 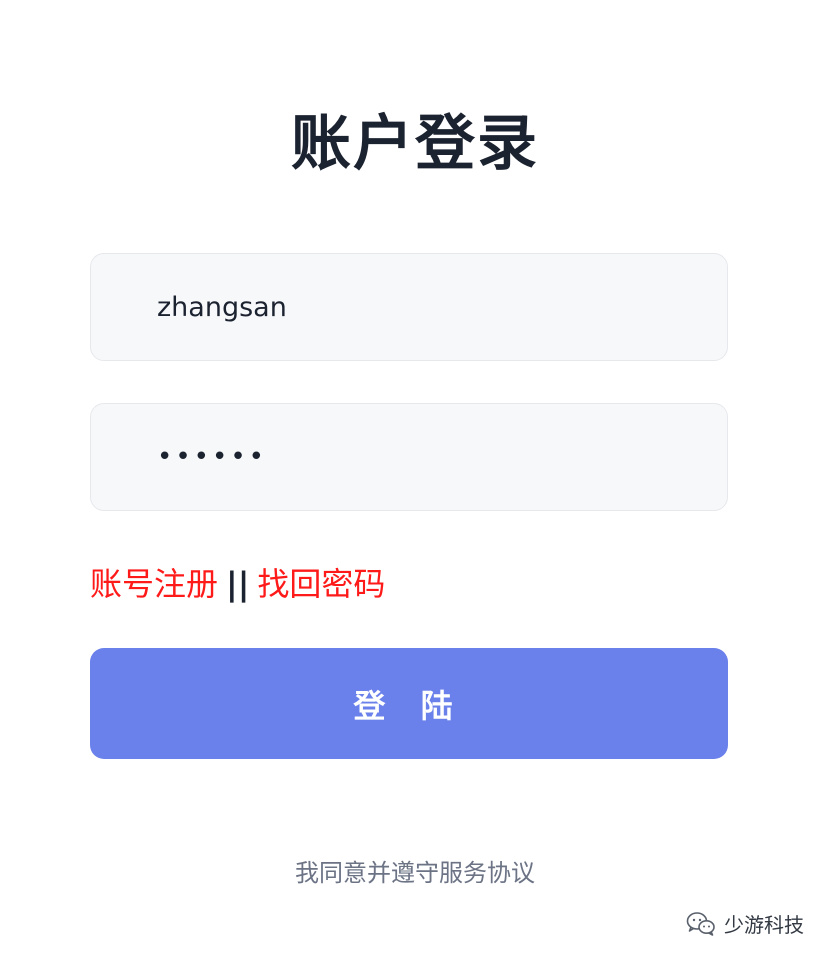 I want to click on password-input, so click(x=409, y=457).